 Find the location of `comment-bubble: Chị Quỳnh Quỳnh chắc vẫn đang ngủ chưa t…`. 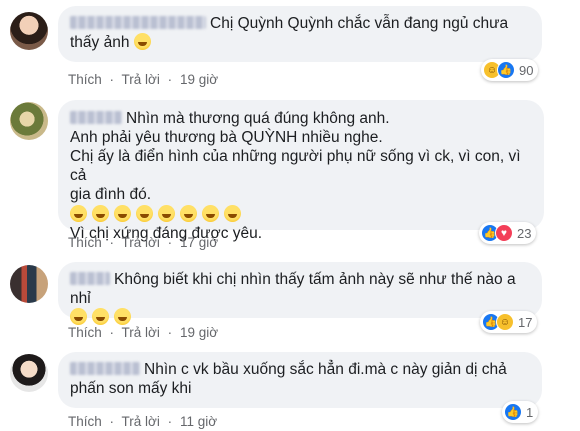

comment-bubble: Chị Quỳnh Quỳnh chắc vẫn đang ngủ chưa t… is located at coordinates (300, 34).